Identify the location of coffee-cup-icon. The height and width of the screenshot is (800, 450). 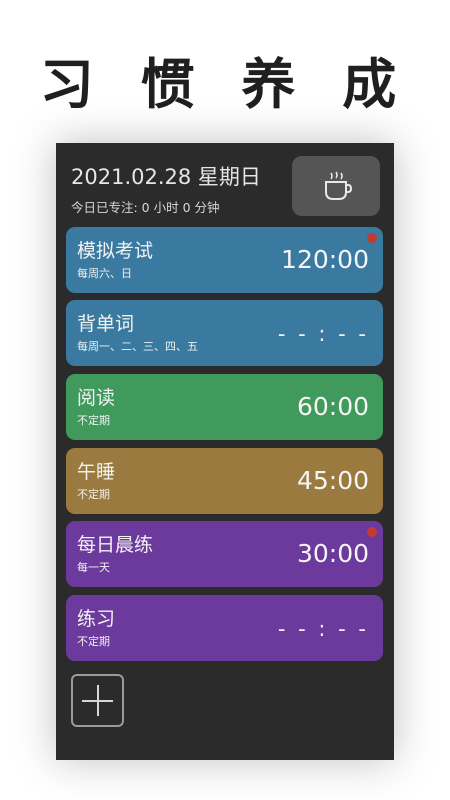
(339, 185).